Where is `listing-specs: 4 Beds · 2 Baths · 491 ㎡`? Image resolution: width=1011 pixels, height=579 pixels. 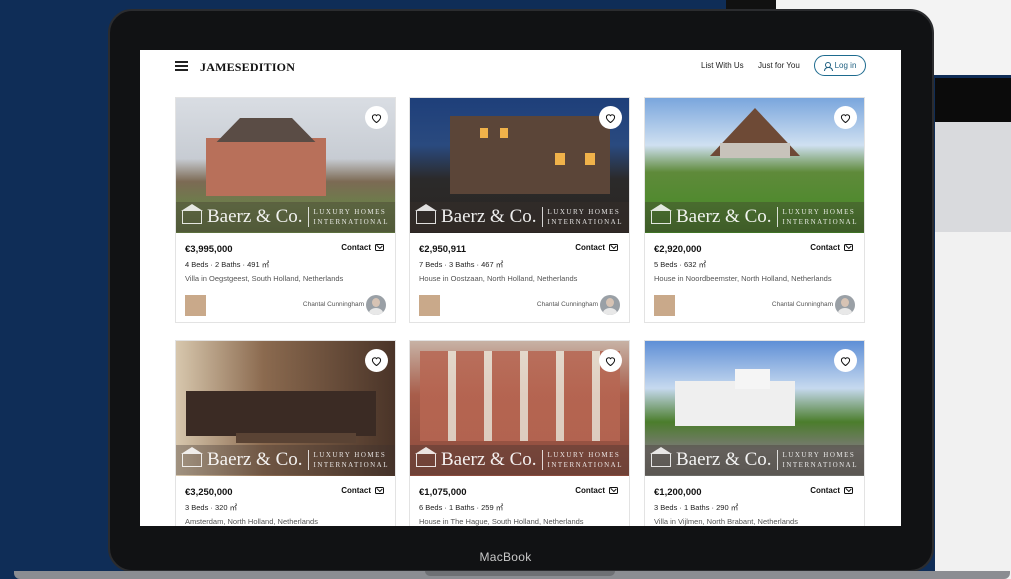
listing-specs: 4 Beds · 2 Baths · 491 ㎡ is located at coordinates (227, 264).